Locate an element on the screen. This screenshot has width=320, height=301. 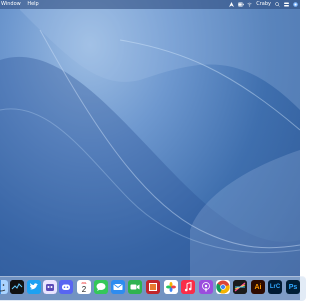
music-icon is located at coordinates (188, 287).